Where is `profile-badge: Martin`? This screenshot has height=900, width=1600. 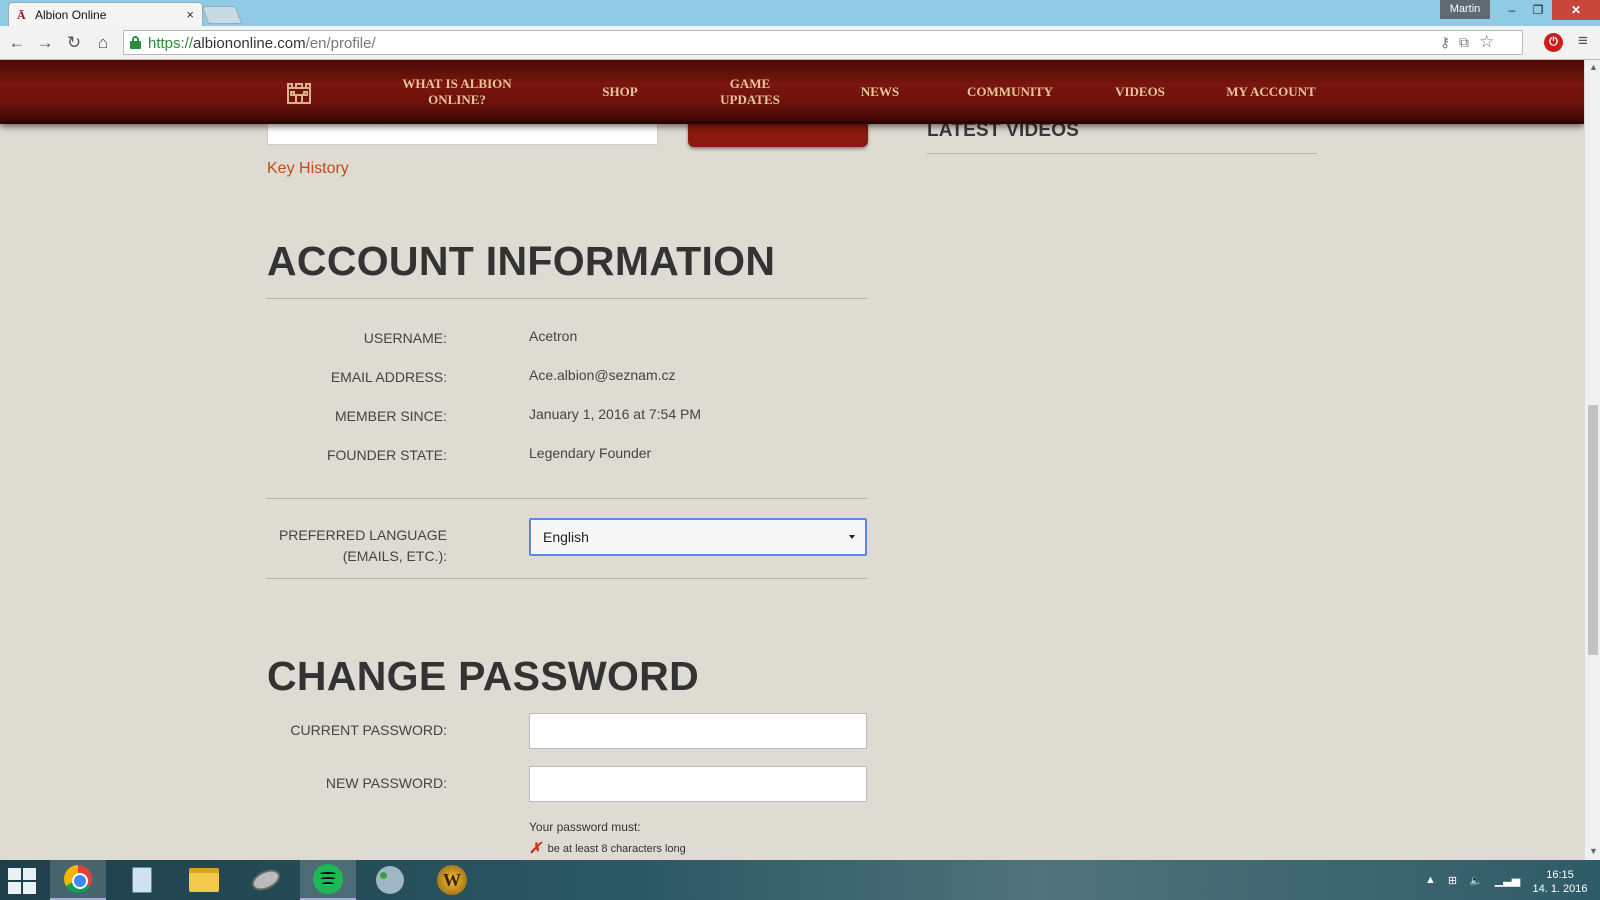
profile-badge: Martin is located at coordinates (1465, 9).